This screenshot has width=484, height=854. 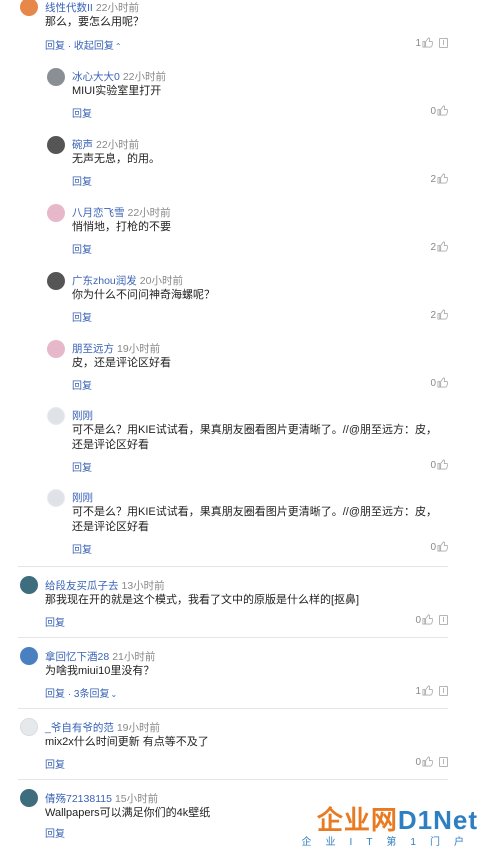 What do you see at coordinates (127, 742) in the screenshot?
I see `comment-text: mix2x什么时间更新 有点等不及了` at bounding box center [127, 742].